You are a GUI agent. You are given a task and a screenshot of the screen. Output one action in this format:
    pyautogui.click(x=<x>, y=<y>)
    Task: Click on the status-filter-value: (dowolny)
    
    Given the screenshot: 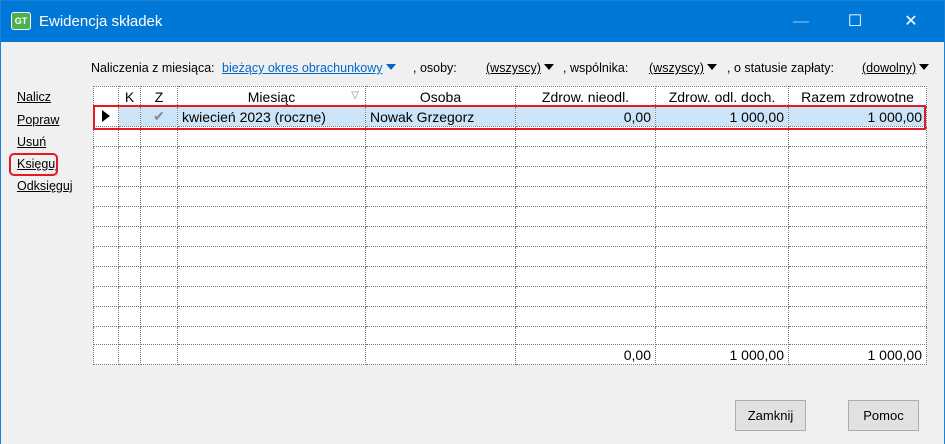 What is the action you would take?
    pyautogui.click(x=889, y=68)
    